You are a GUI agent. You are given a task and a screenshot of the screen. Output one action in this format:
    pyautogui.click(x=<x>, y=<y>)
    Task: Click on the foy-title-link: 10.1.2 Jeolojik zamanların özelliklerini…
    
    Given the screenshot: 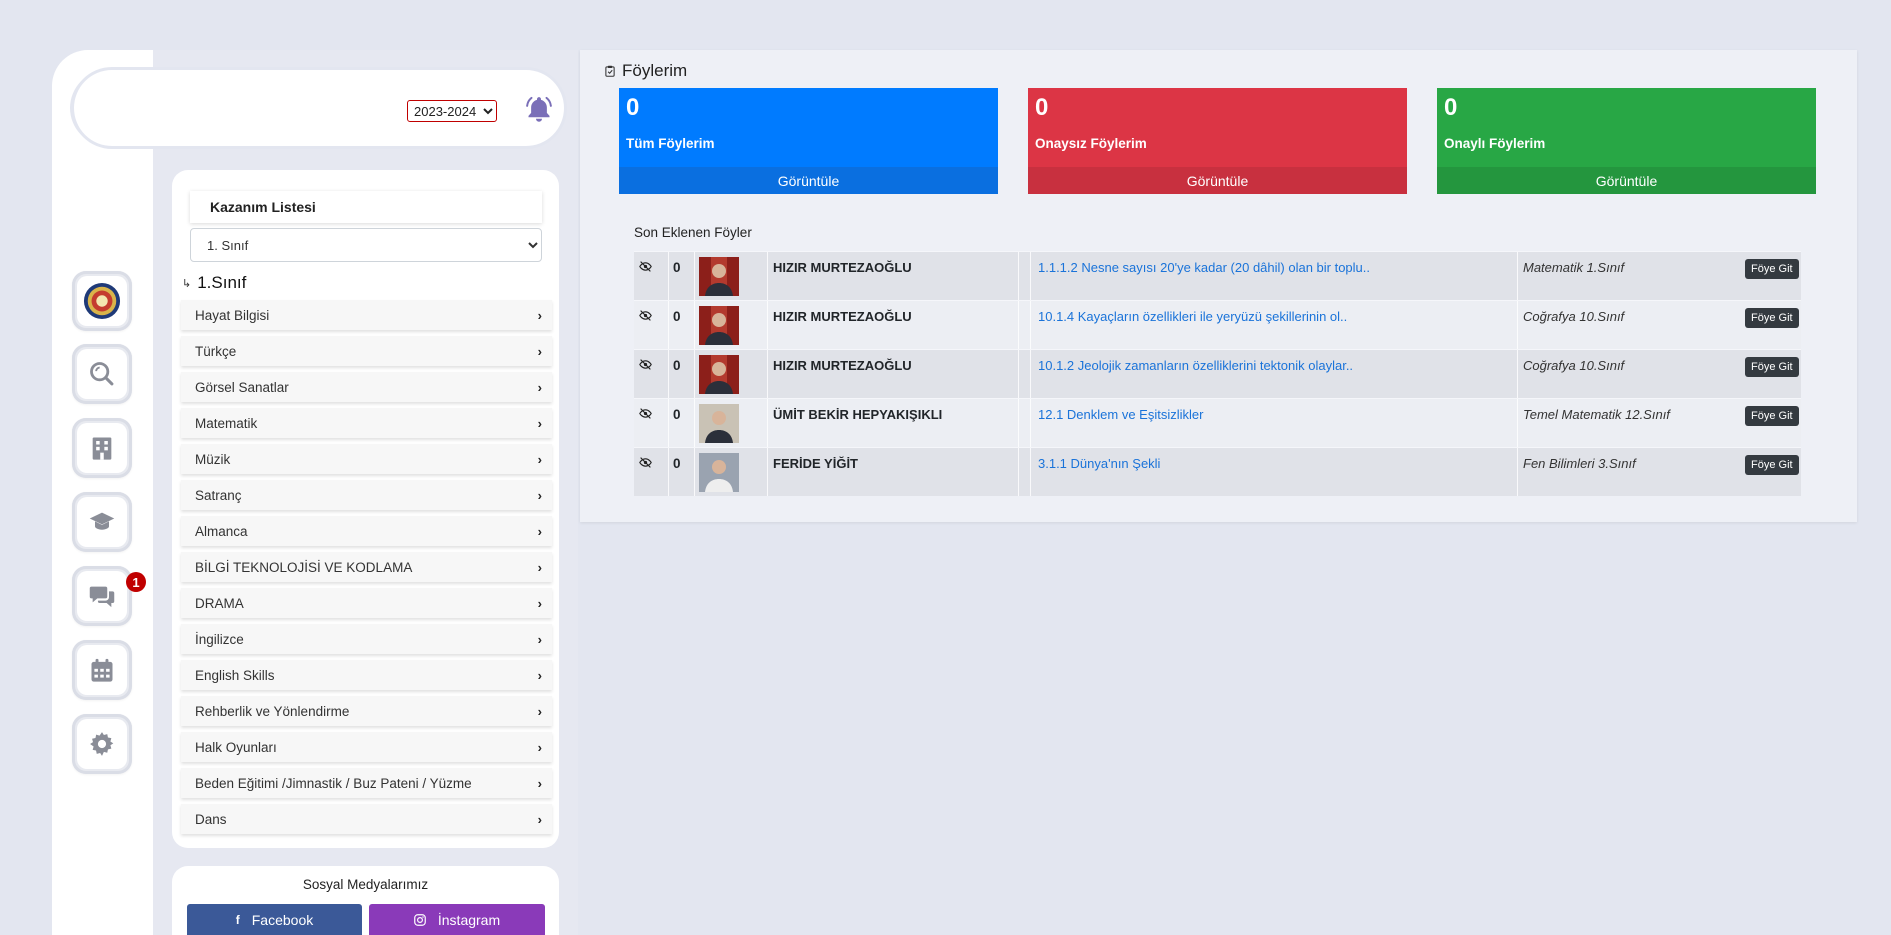 What is the action you would take?
    pyautogui.click(x=1195, y=365)
    